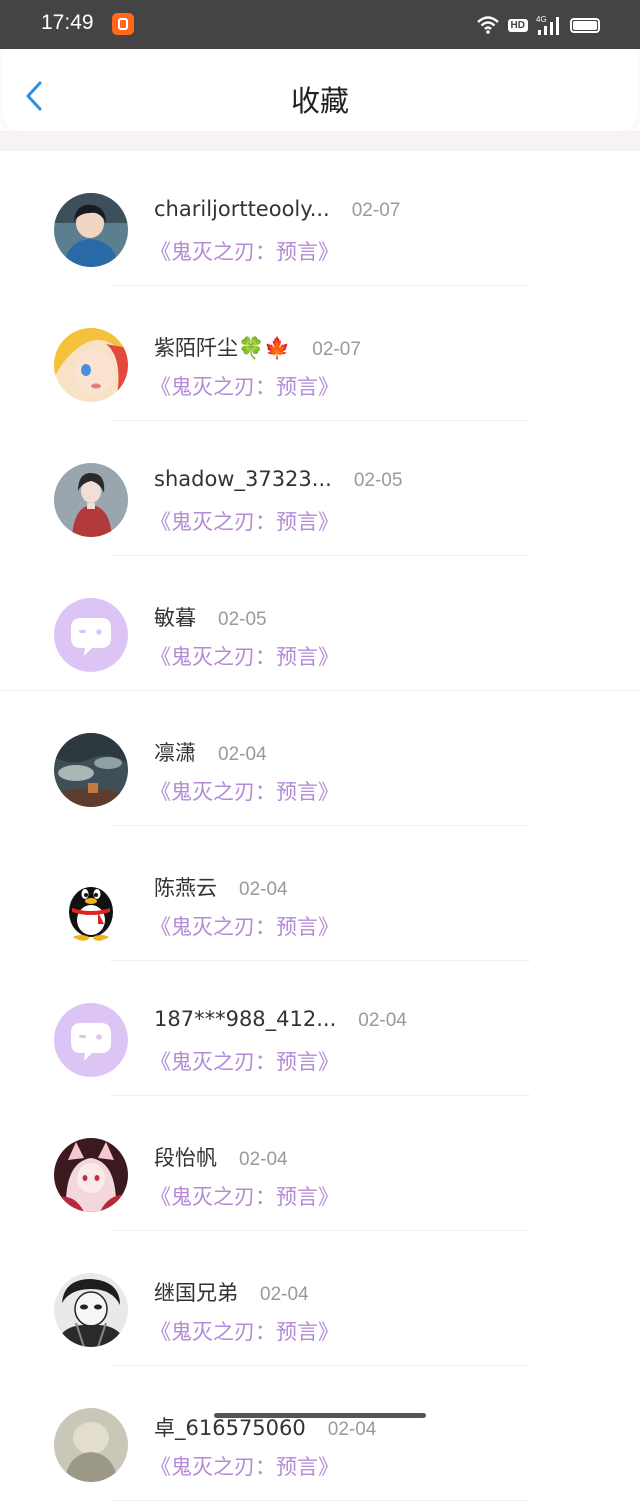 The image size is (640, 1501). Describe the element at coordinates (91, 230) in the screenshot. I see `avatar-blue-hoodie` at that location.